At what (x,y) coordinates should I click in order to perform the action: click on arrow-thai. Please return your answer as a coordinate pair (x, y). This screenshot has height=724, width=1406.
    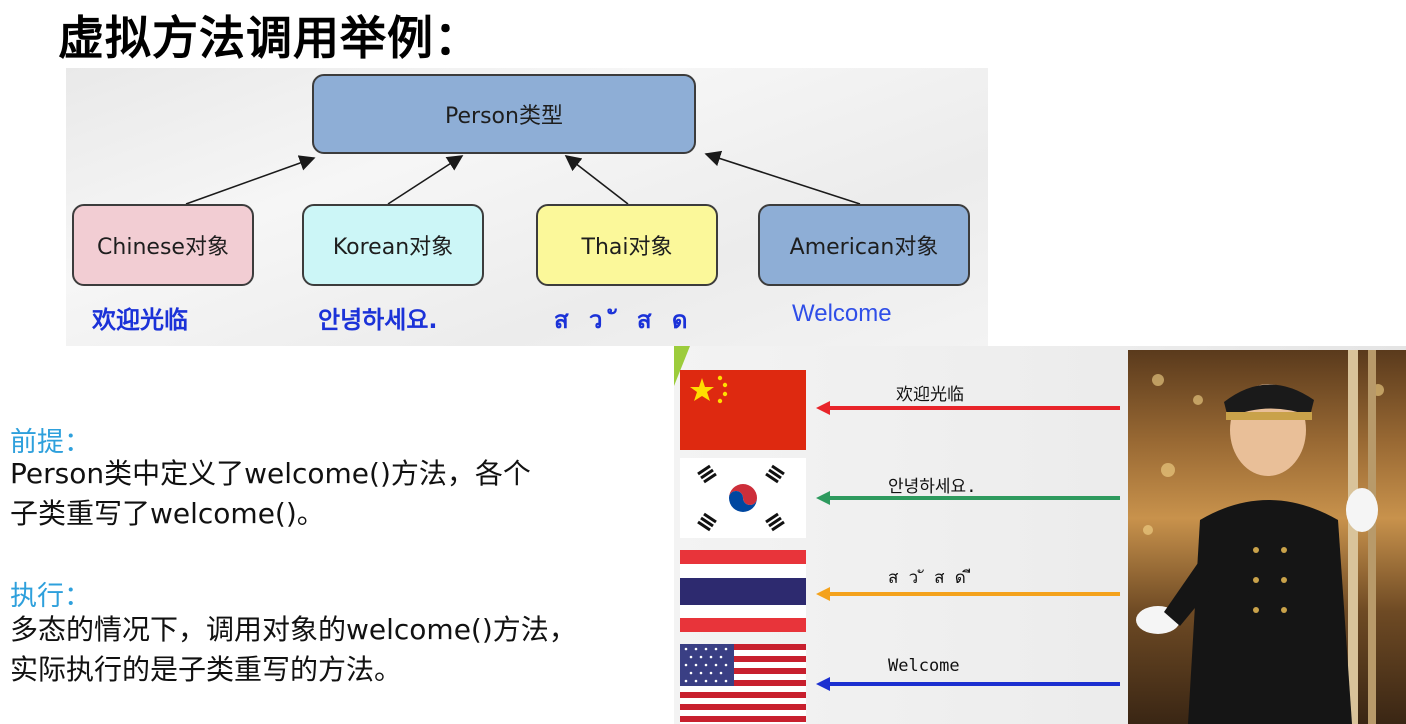
    Looking at the image, I should click on (596, 180).